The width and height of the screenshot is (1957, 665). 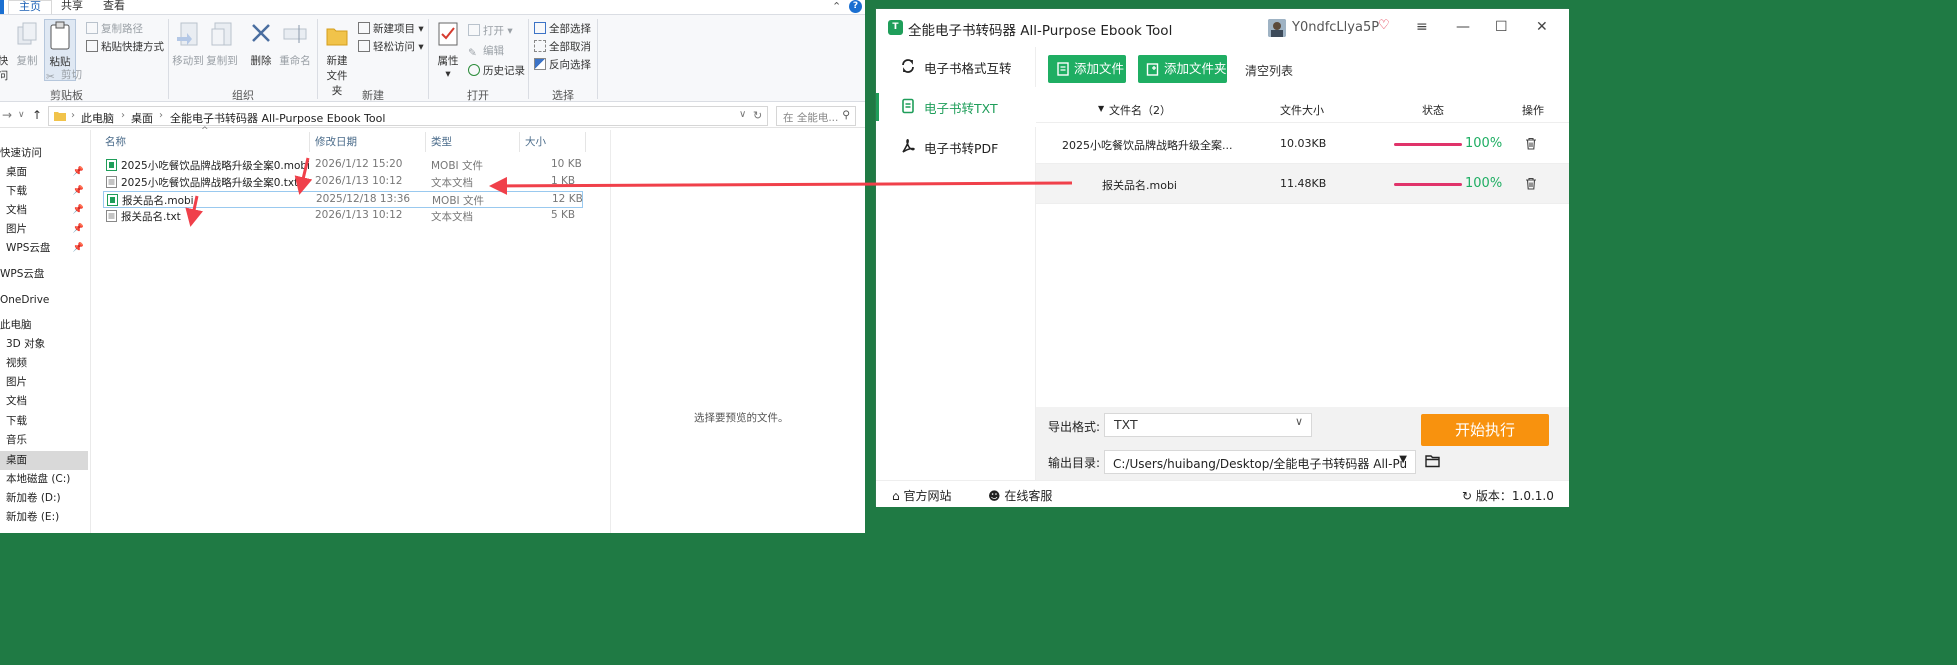 What do you see at coordinates (1269, 70) in the screenshot?
I see `clear-list-button: 清空列表` at bounding box center [1269, 70].